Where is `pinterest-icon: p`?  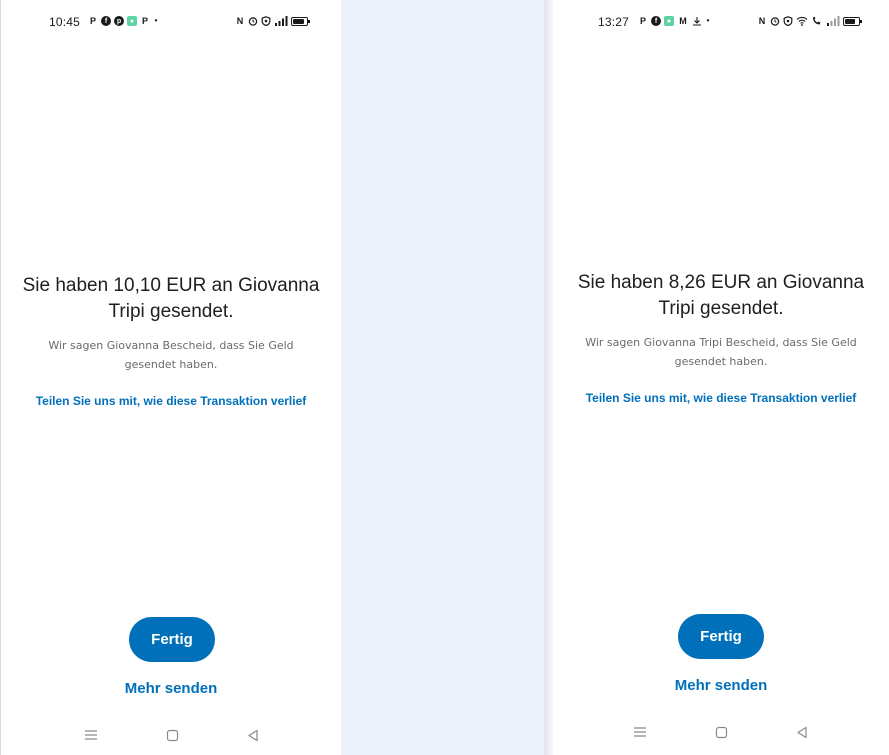 pinterest-icon: p is located at coordinates (119, 21).